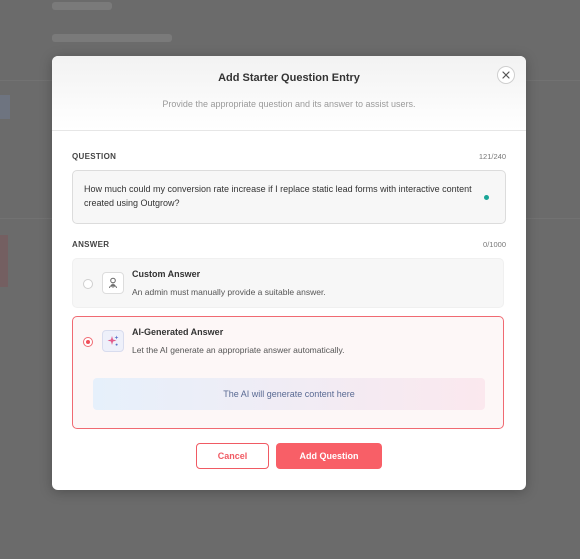 Image resolution: width=580 pixels, height=559 pixels. Describe the element at coordinates (289, 78) in the screenshot. I see `dialog-title: Add Starter Question Entry` at that location.